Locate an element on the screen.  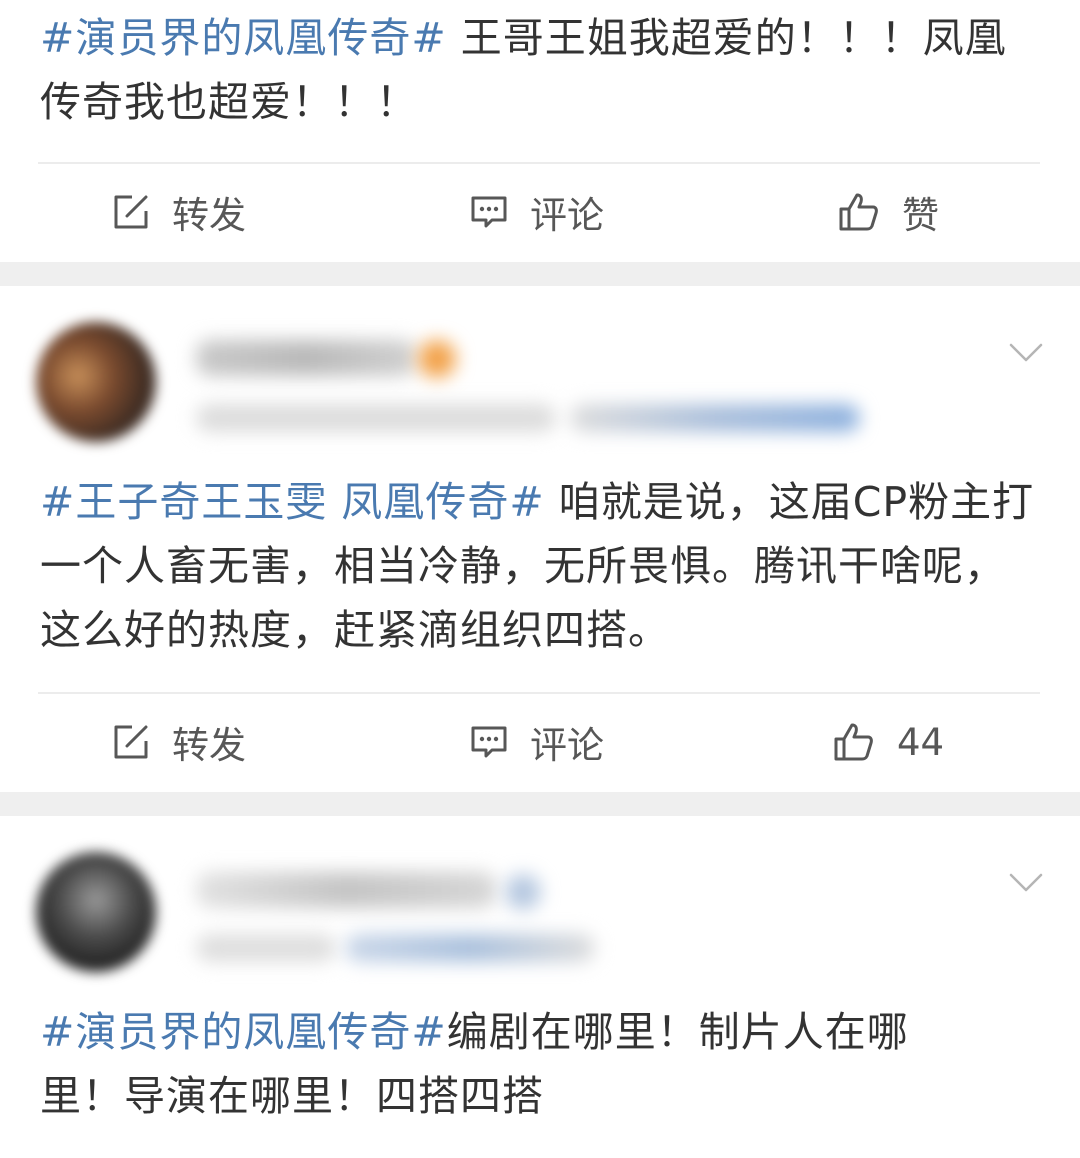
post-2-avatar is located at coordinates (96, 382).